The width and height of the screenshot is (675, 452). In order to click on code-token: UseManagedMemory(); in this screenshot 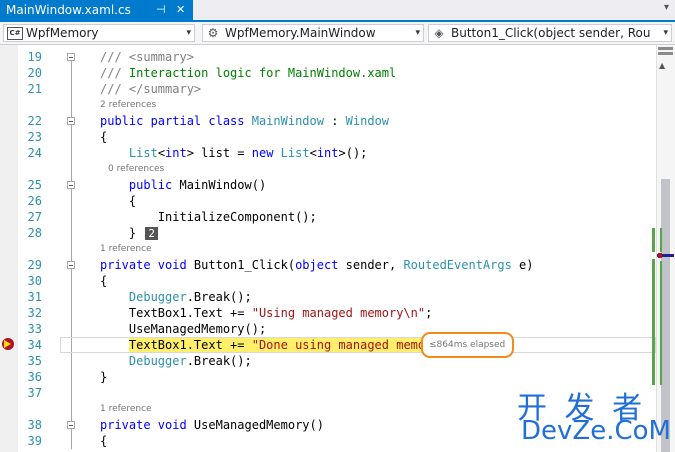, I will do `click(183, 329)`.